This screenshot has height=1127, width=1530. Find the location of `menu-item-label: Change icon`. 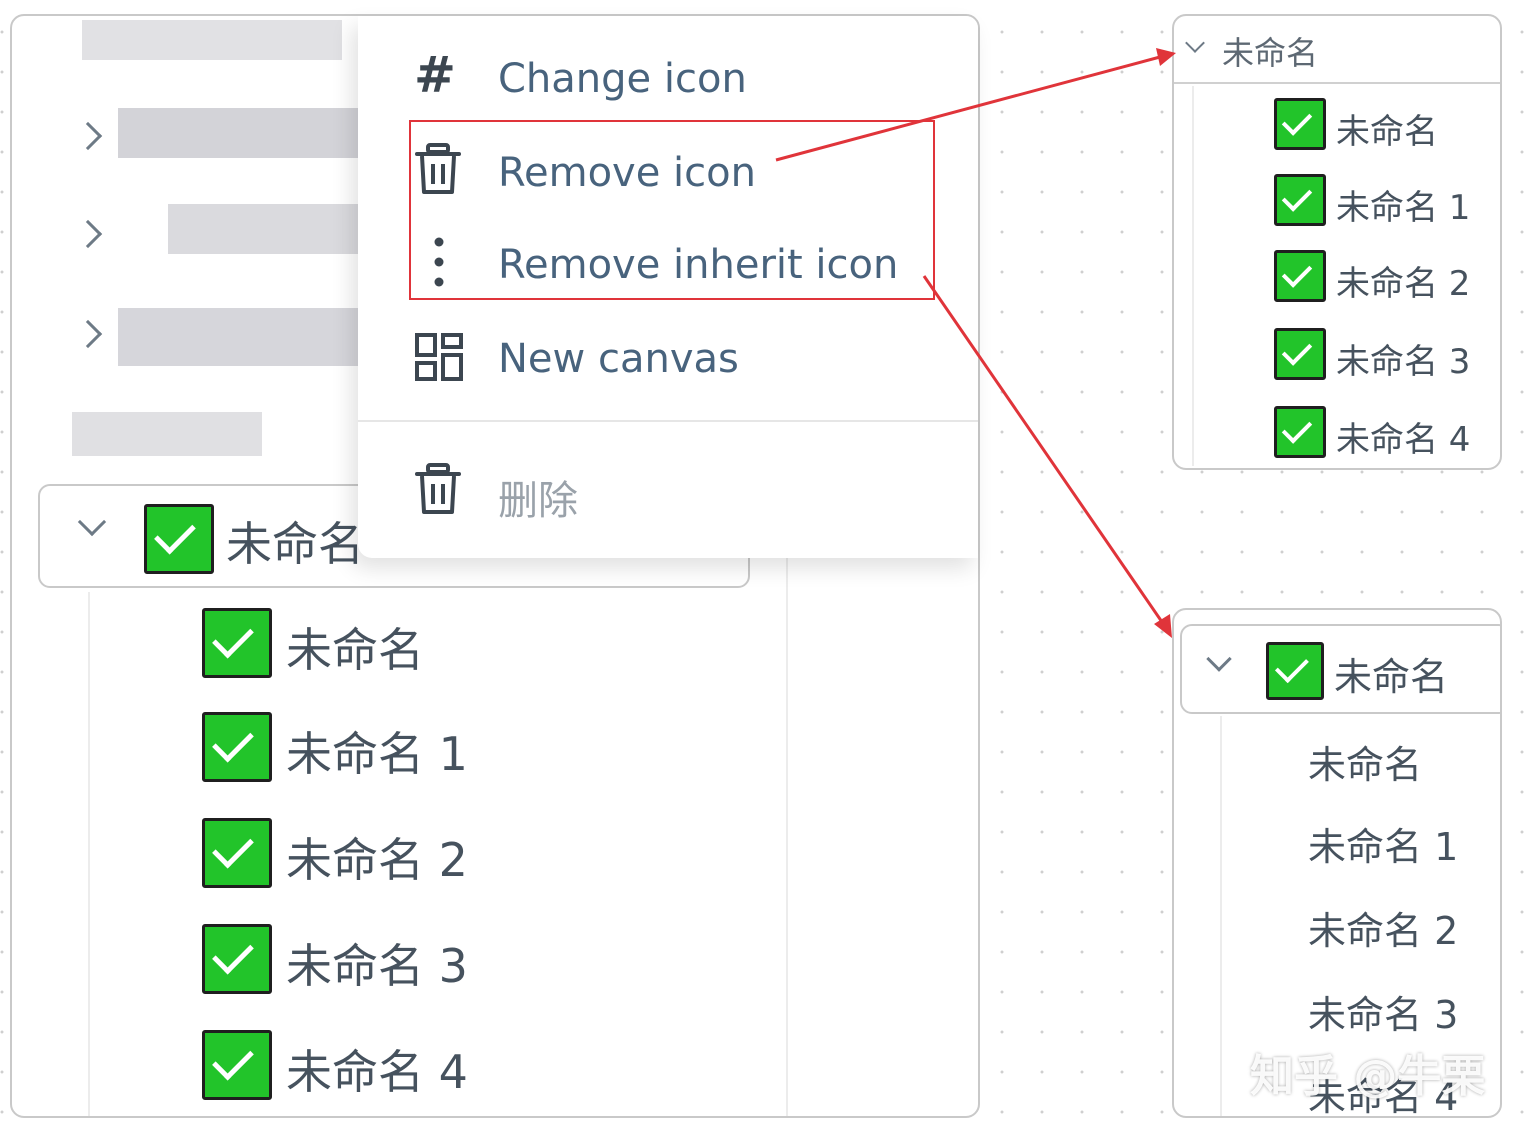

menu-item-label: Change icon is located at coordinates (622, 79).